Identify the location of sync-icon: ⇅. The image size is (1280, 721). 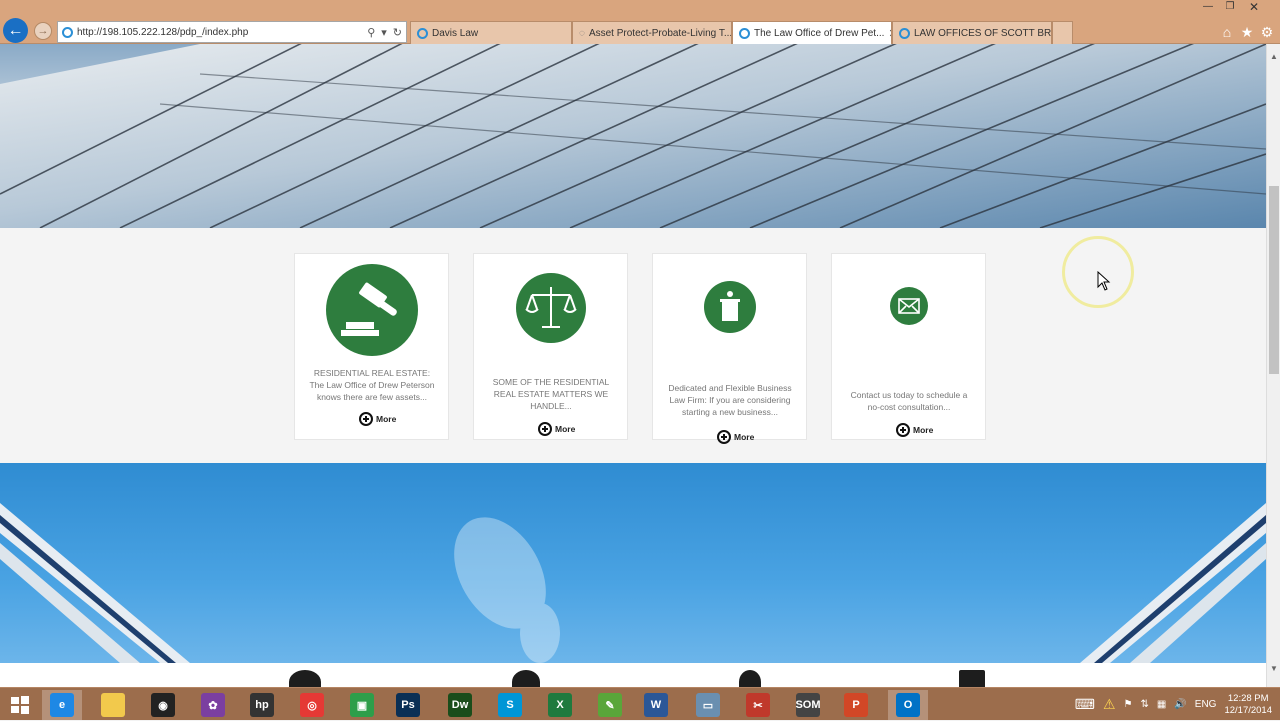
(1144, 704).